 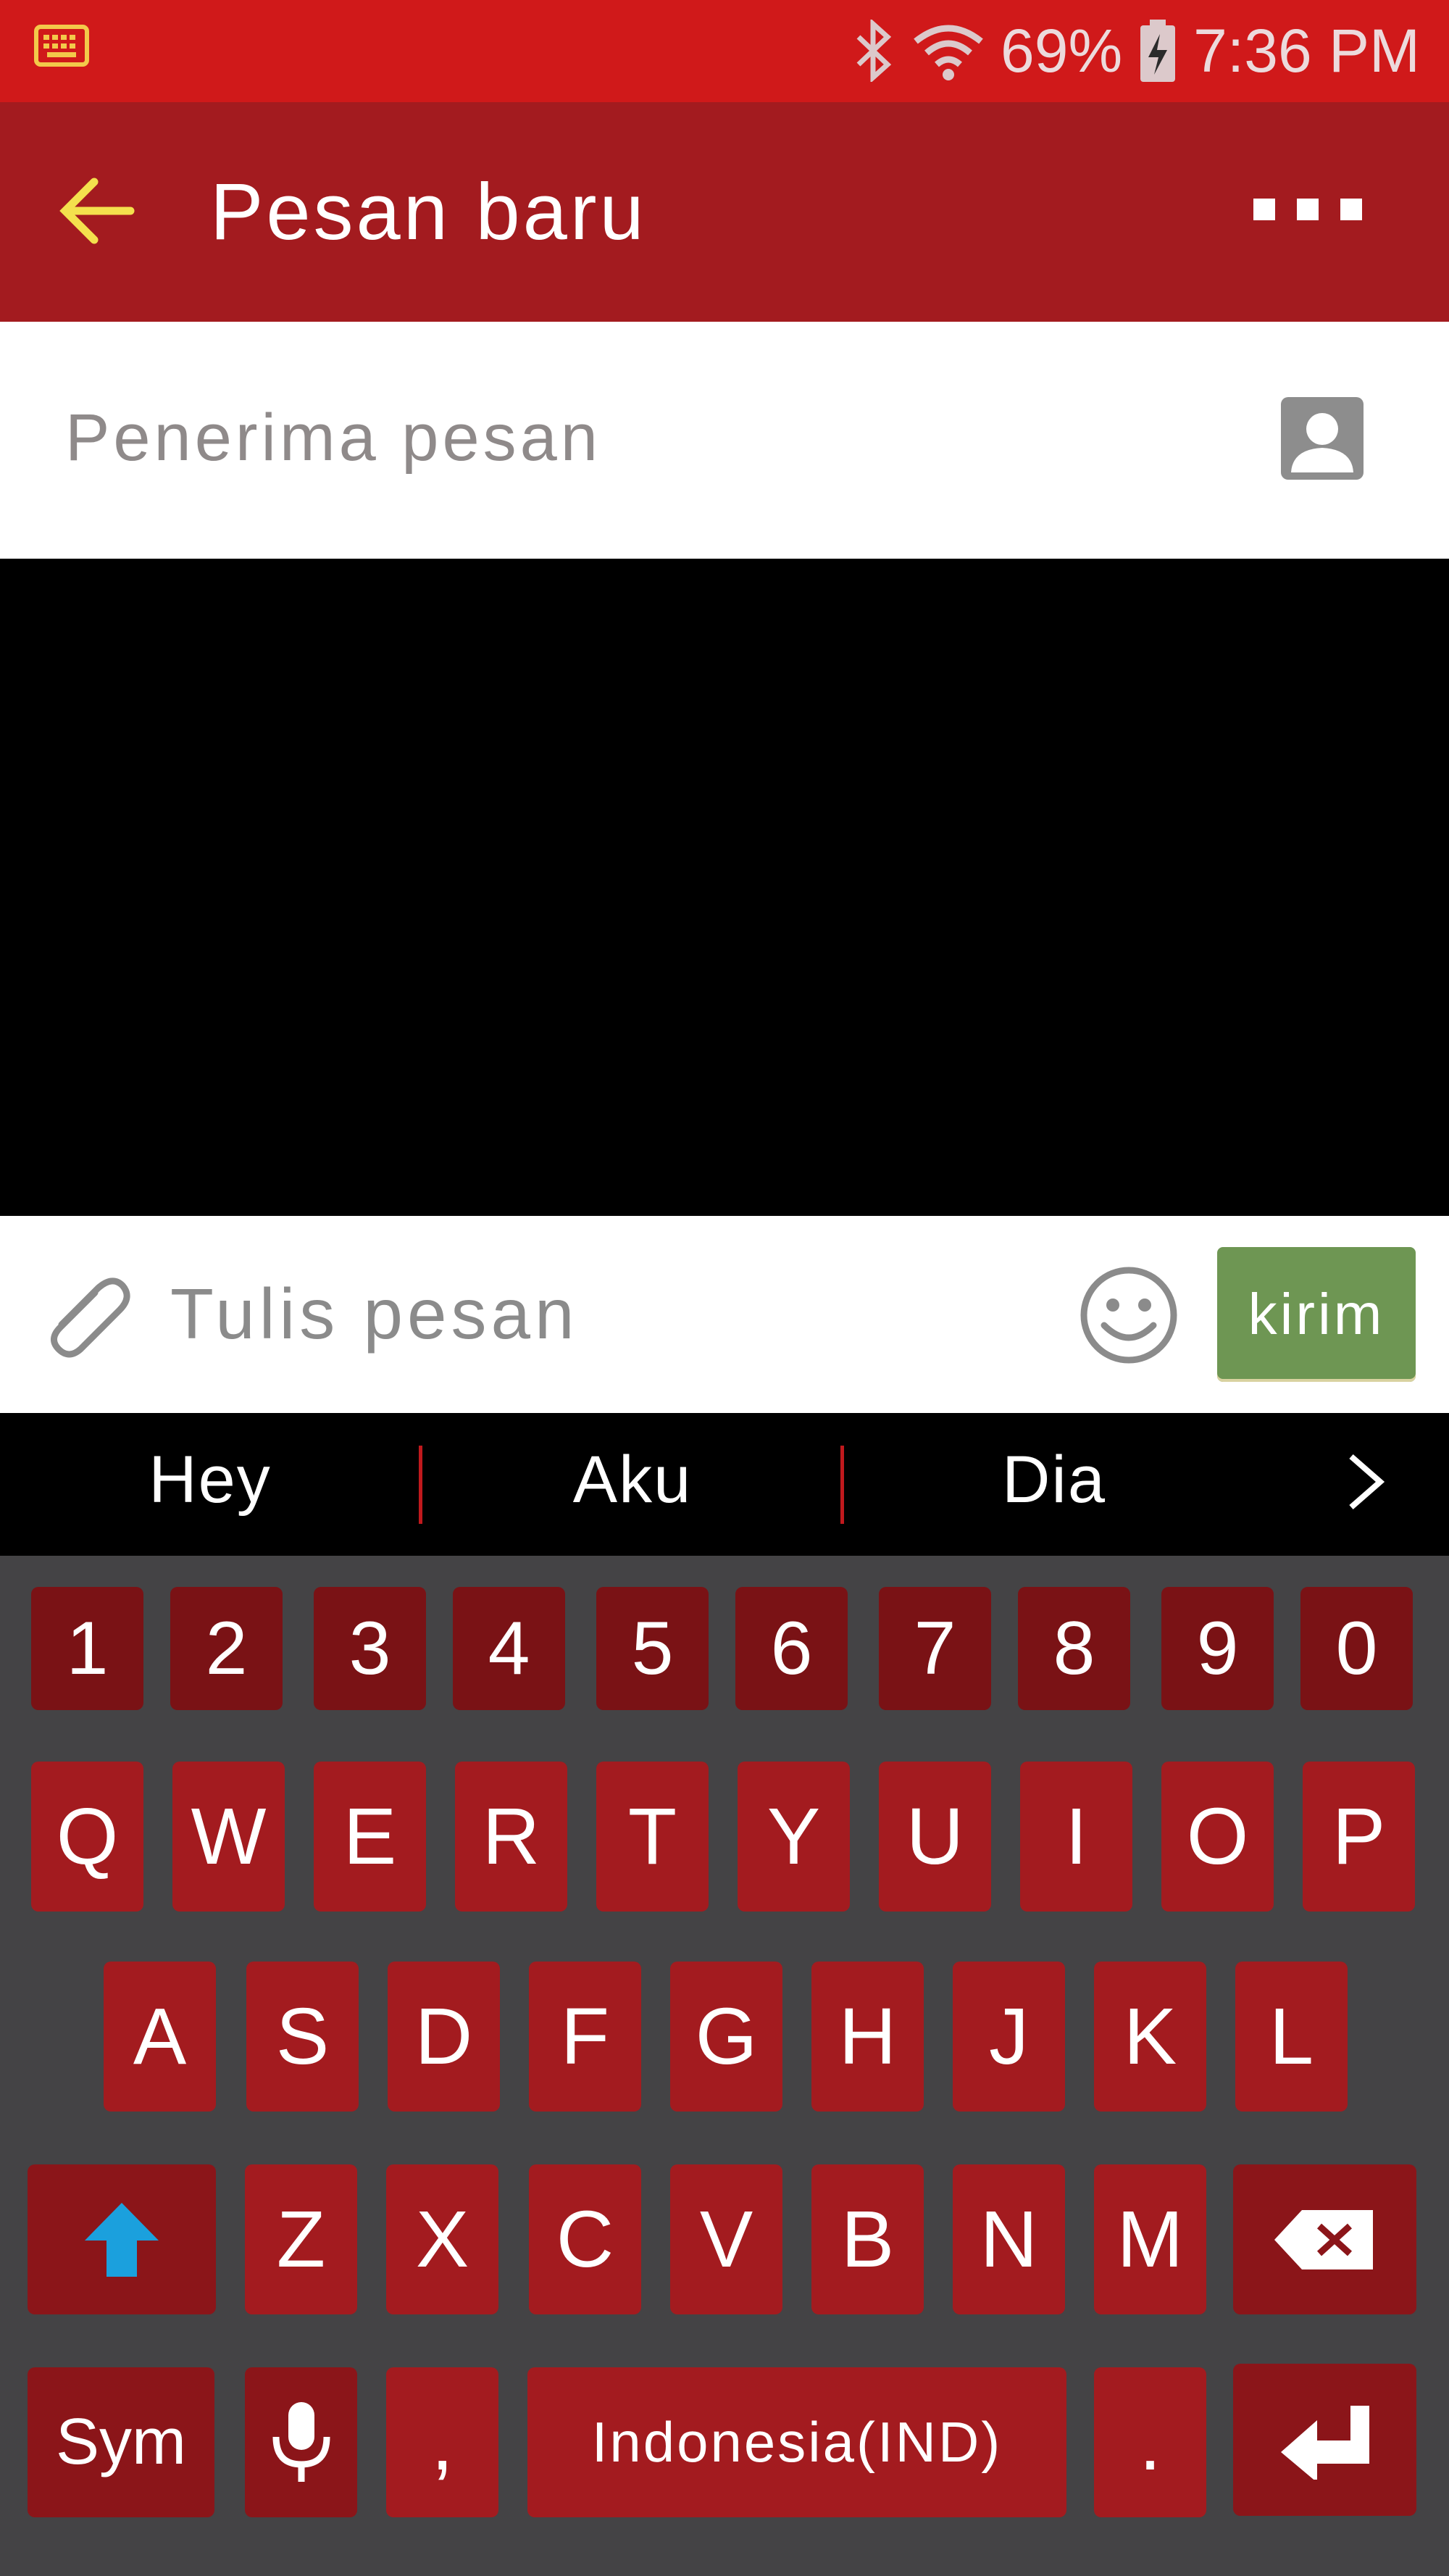 I want to click on backspace-icon, so click(x=1324, y=2239).